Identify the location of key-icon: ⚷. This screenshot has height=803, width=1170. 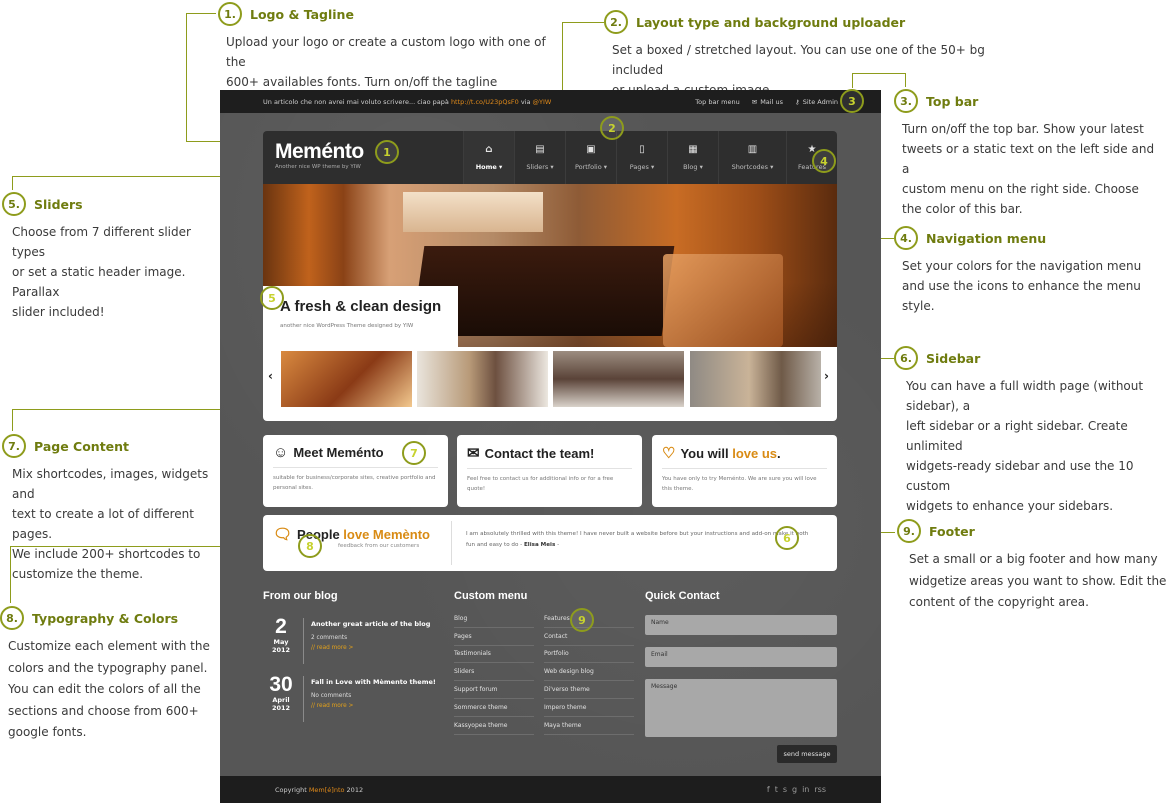
(797, 101).